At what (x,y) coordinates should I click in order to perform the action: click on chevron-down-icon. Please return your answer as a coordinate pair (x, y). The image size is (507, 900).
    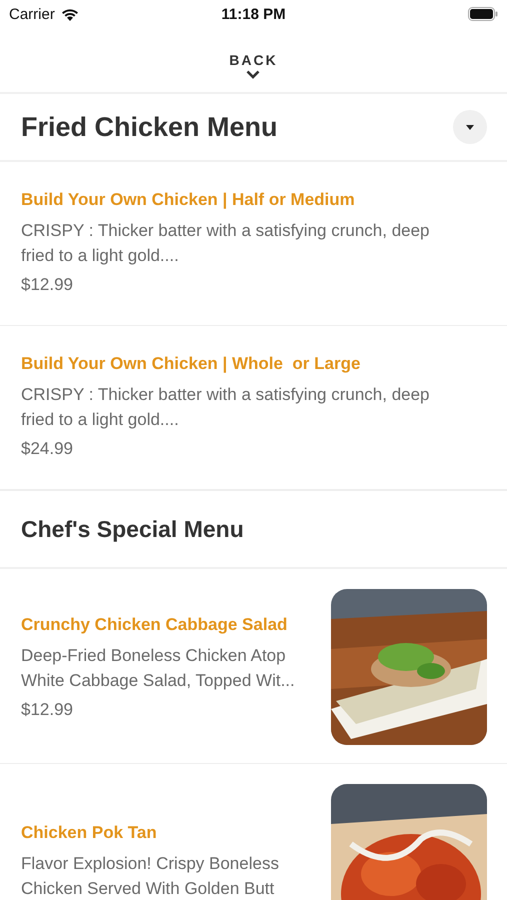
    Looking at the image, I should click on (253, 74).